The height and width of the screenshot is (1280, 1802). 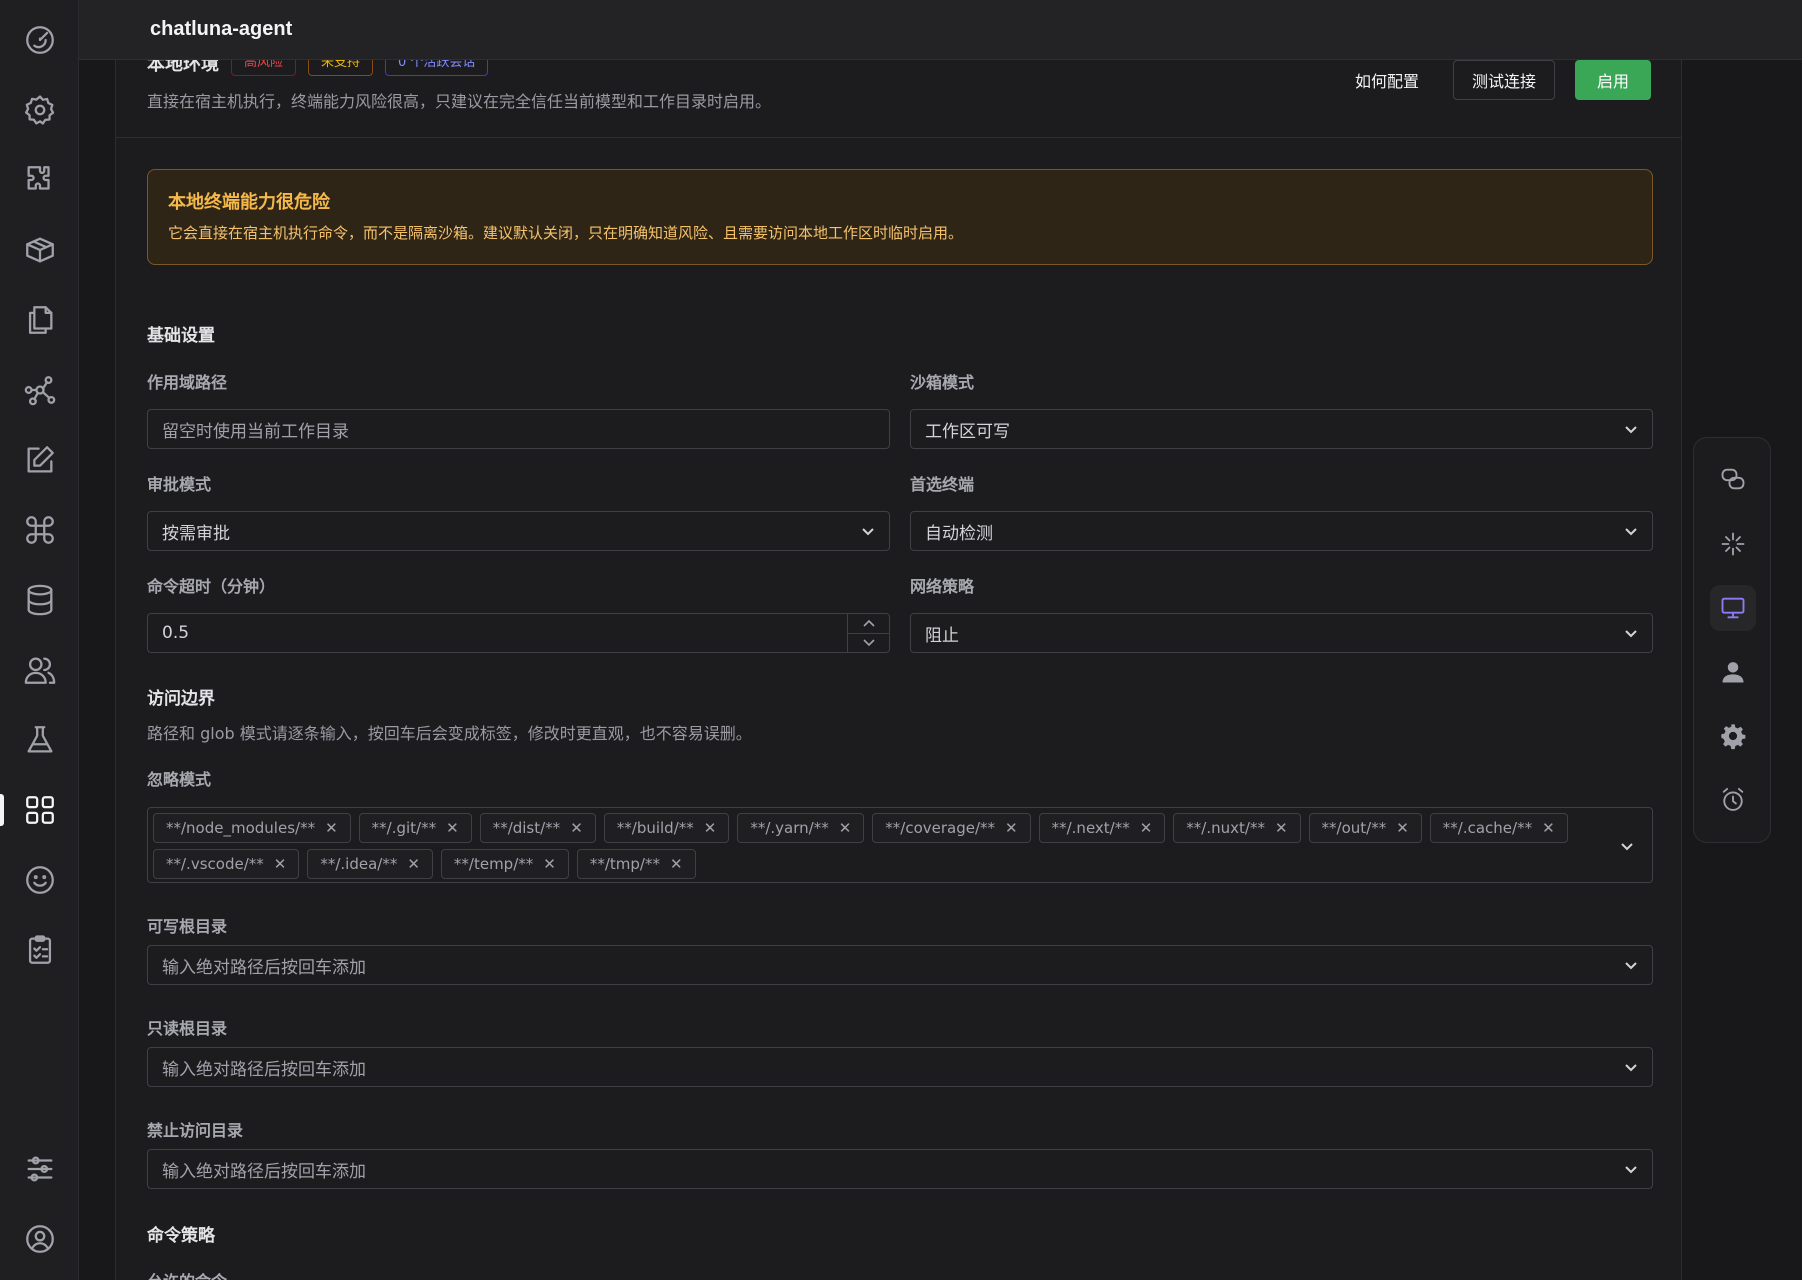 What do you see at coordinates (39, 180) in the screenshot?
I see `sidebar-item-plugins` at bounding box center [39, 180].